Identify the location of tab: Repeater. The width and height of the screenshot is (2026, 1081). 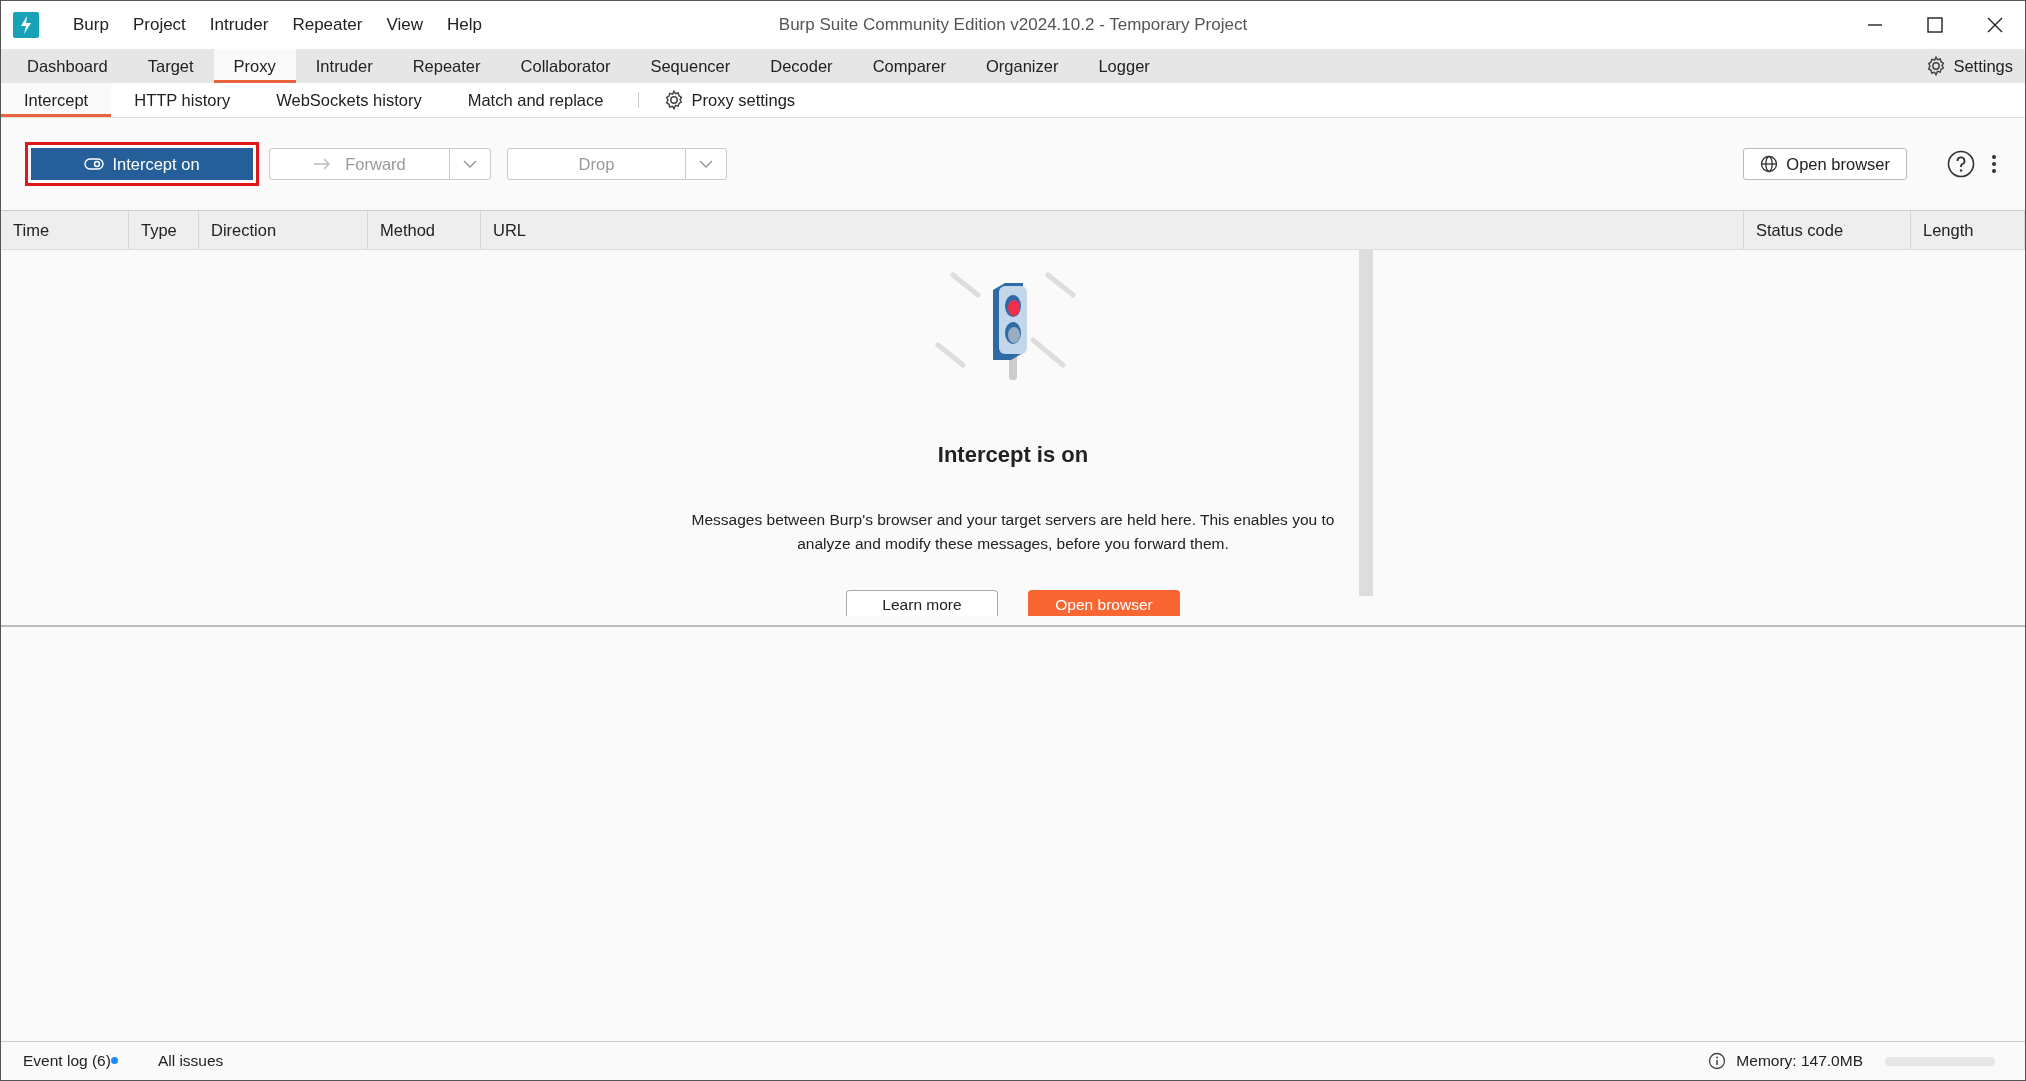
(446, 66).